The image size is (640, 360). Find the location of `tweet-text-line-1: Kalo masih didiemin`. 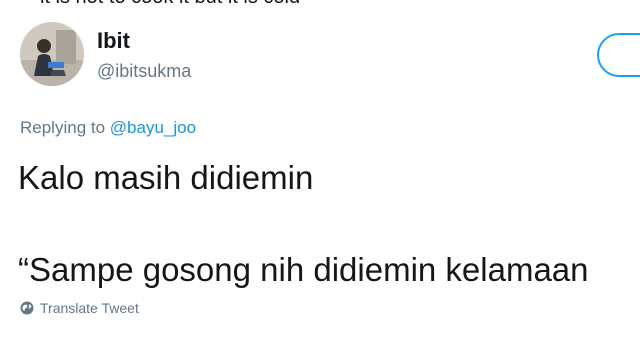

tweet-text-line-1: Kalo masih didiemin is located at coordinates (166, 177).